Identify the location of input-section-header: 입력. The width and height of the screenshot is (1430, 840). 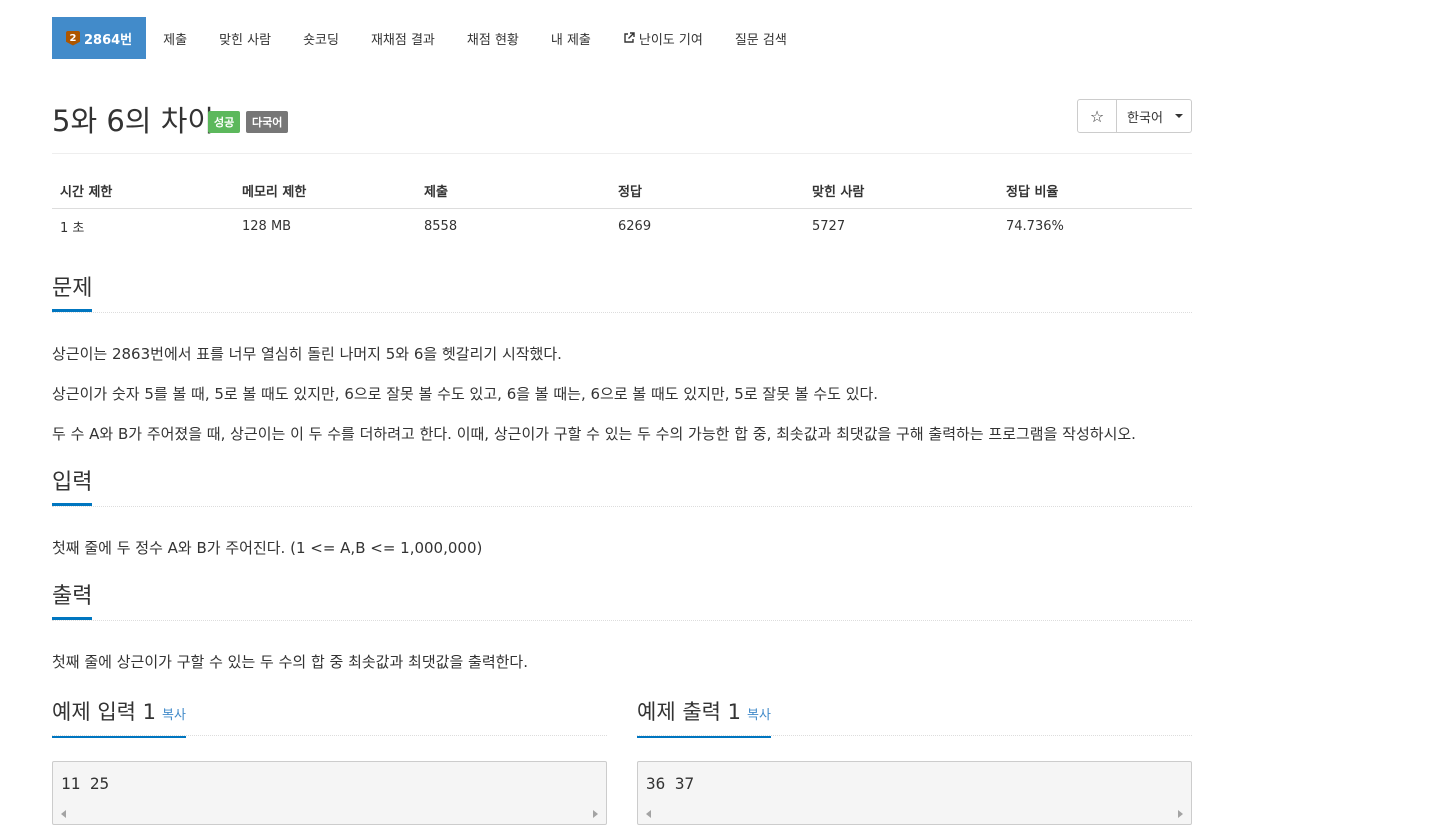
(622, 488).